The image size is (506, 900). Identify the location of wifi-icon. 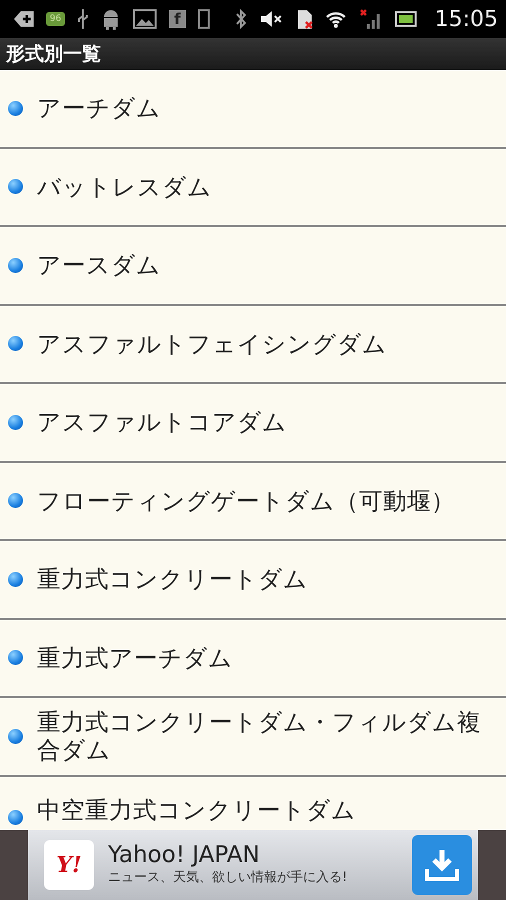
(336, 19).